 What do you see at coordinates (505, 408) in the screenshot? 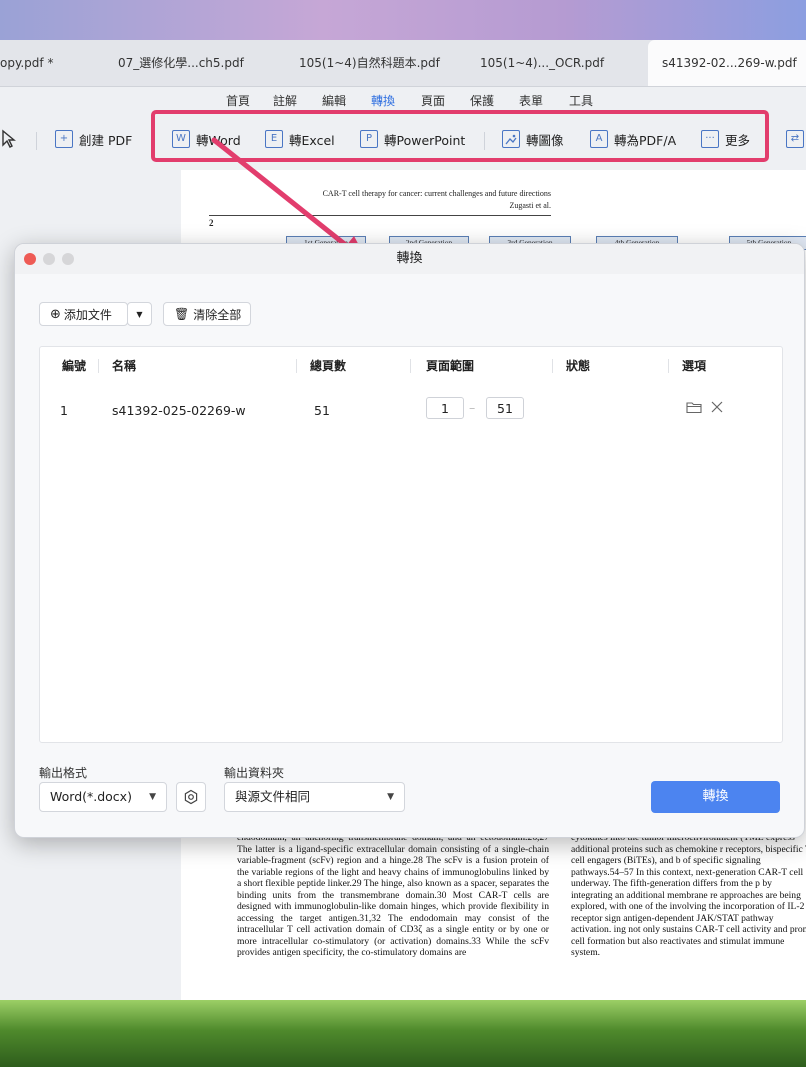
I see `range-to-input: 51` at bounding box center [505, 408].